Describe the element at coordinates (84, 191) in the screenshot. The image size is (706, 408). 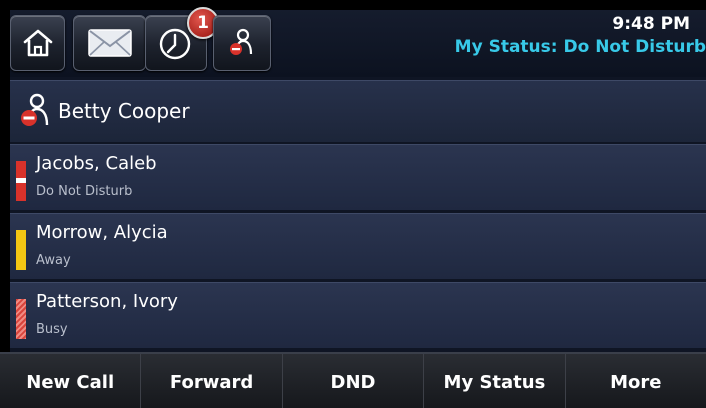
I see `contact-status: Do Not Disturb` at that location.